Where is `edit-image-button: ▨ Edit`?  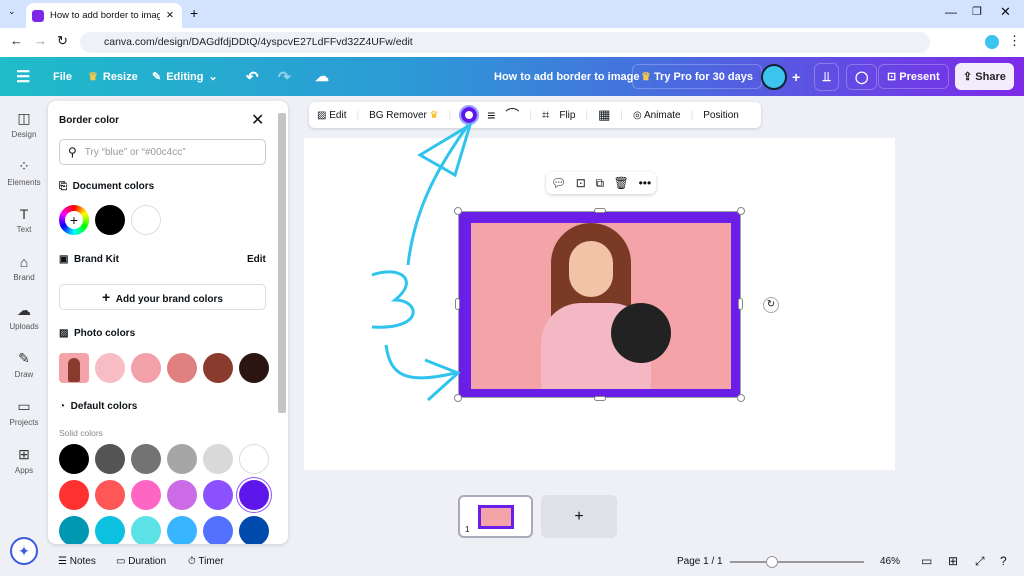 edit-image-button: ▨ Edit is located at coordinates (331, 115).